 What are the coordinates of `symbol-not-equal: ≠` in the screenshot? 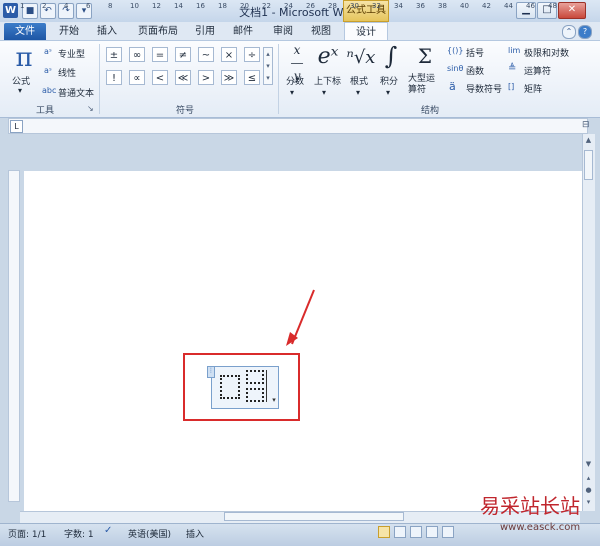 It's located at (183, 54).